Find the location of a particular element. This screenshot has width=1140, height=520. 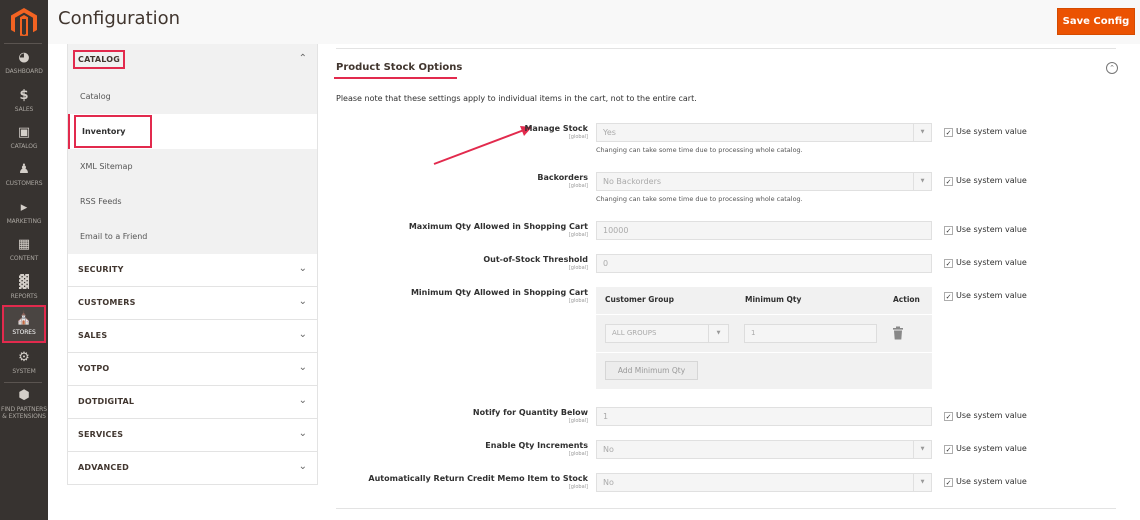

config-tab-title: CATALOG is located at coordinates (99, 59).